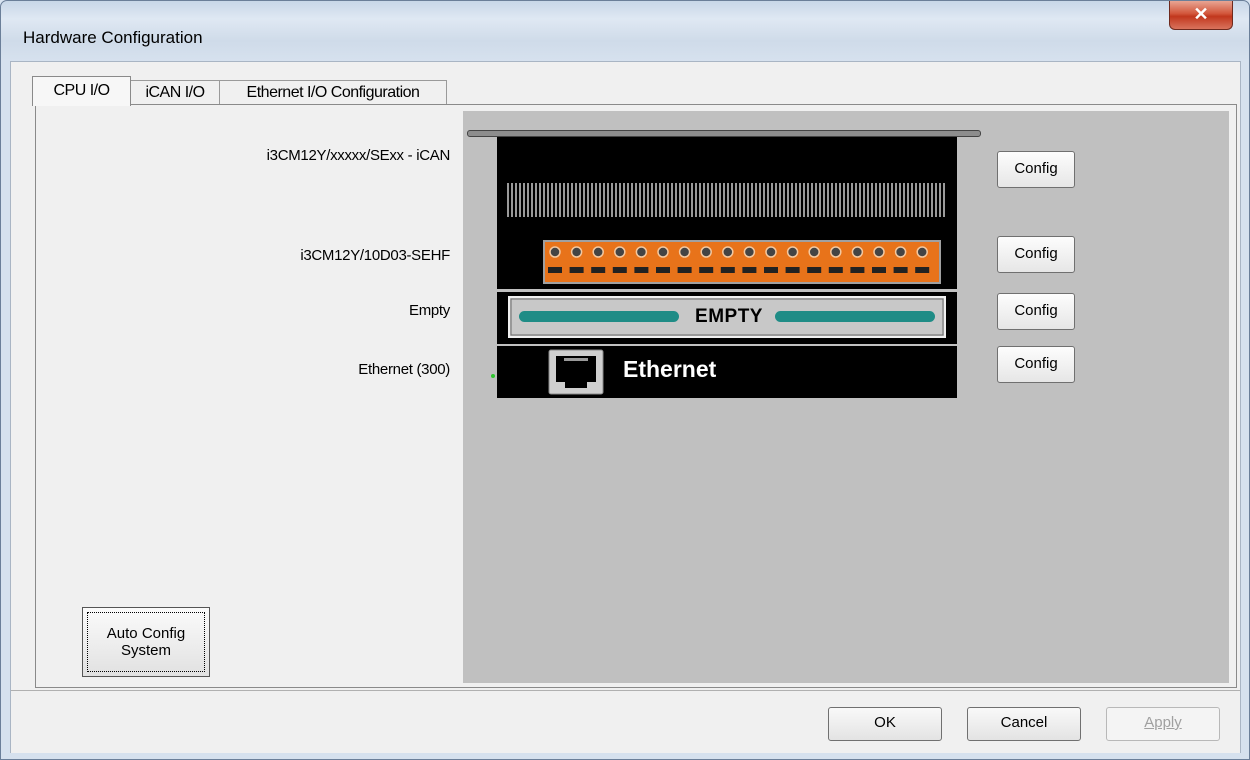 The image size is (1250, 760). I want to click on config-button-ethernet: Config, so click(1036, 364).